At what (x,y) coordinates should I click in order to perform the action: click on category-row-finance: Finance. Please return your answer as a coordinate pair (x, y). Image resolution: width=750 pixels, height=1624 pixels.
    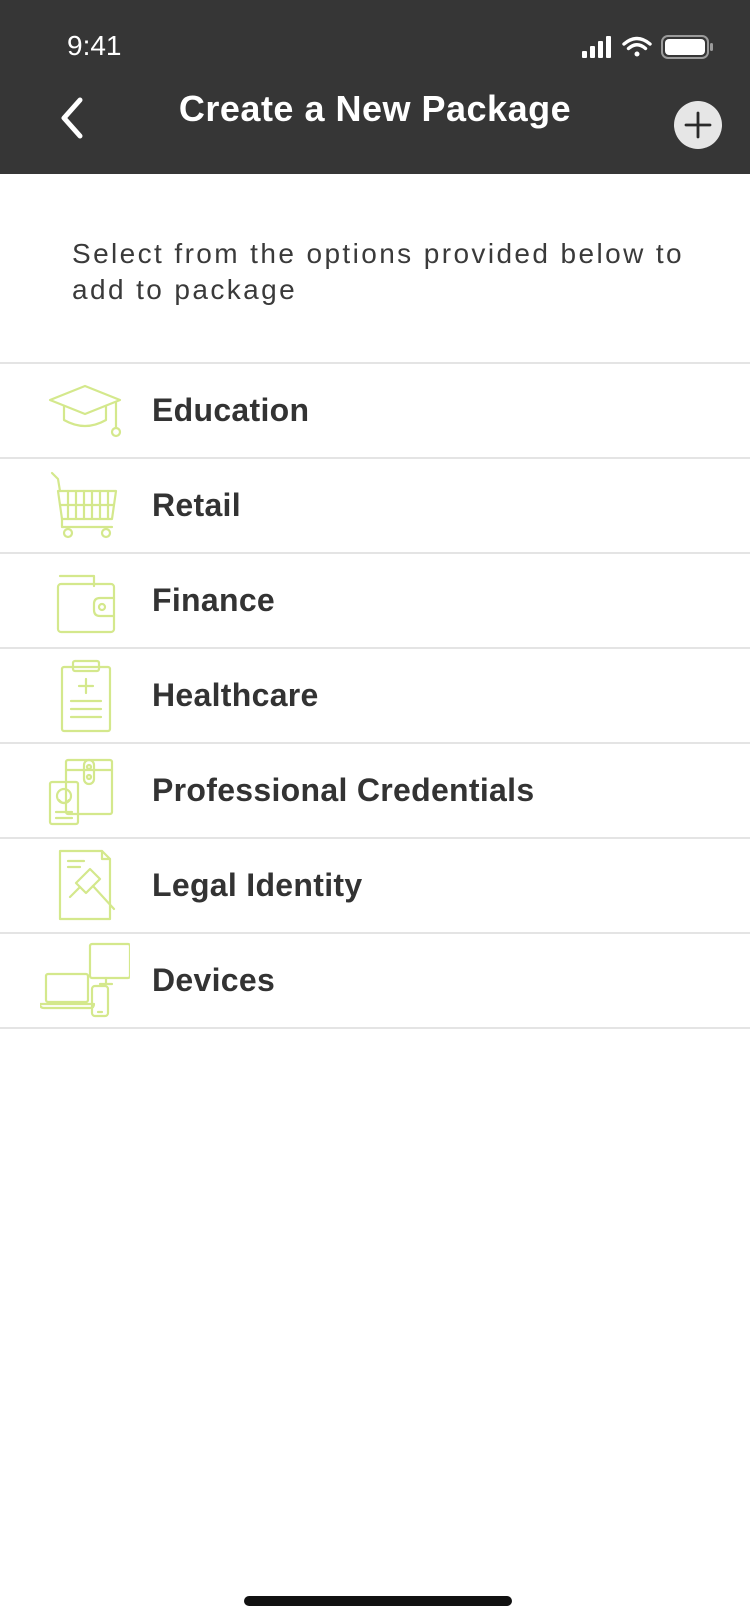
    Looking at the image, I should click on (375, 599).